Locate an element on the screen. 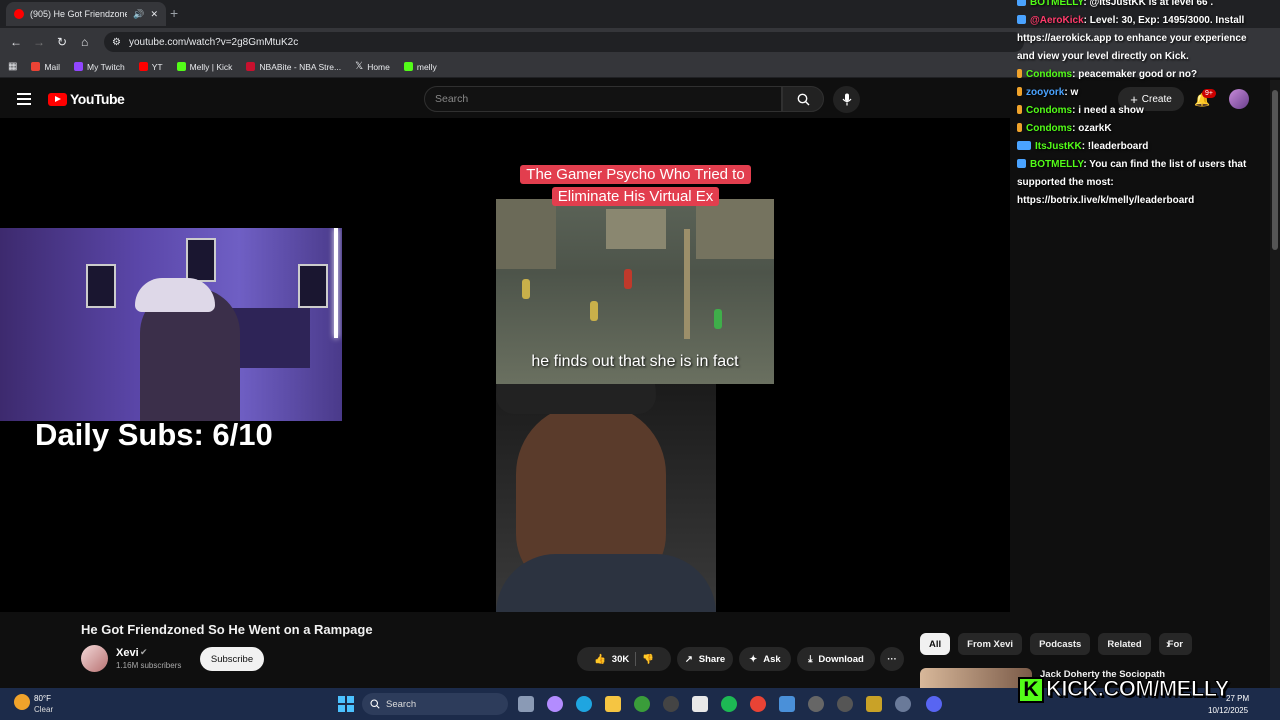 This screenshot has width=1280, height=720. taskbar-search: Search is located at coordinates (435, 704).